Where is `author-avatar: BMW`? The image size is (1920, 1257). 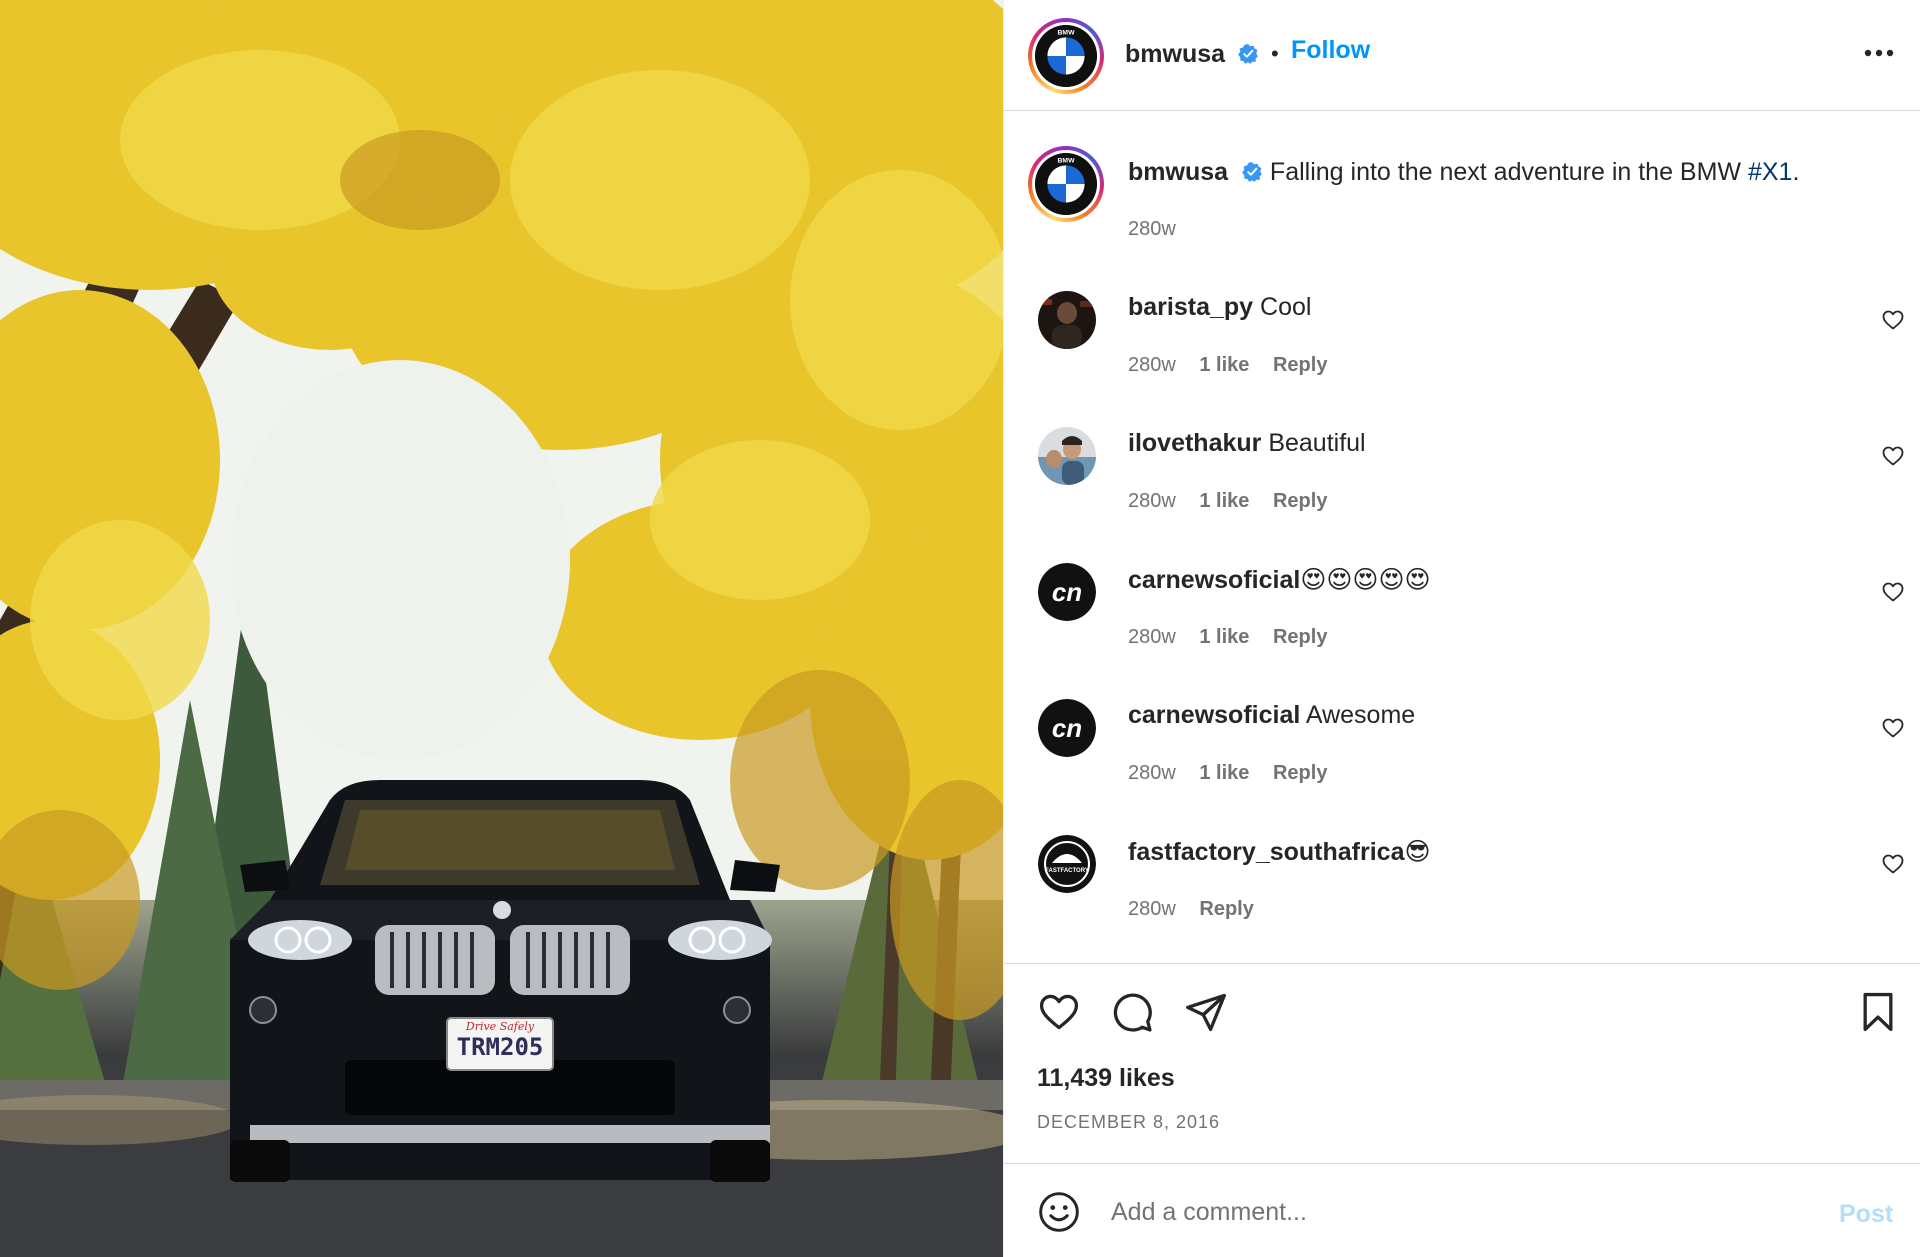
author-avatar: BMW is located at coordinates (1066, 56).